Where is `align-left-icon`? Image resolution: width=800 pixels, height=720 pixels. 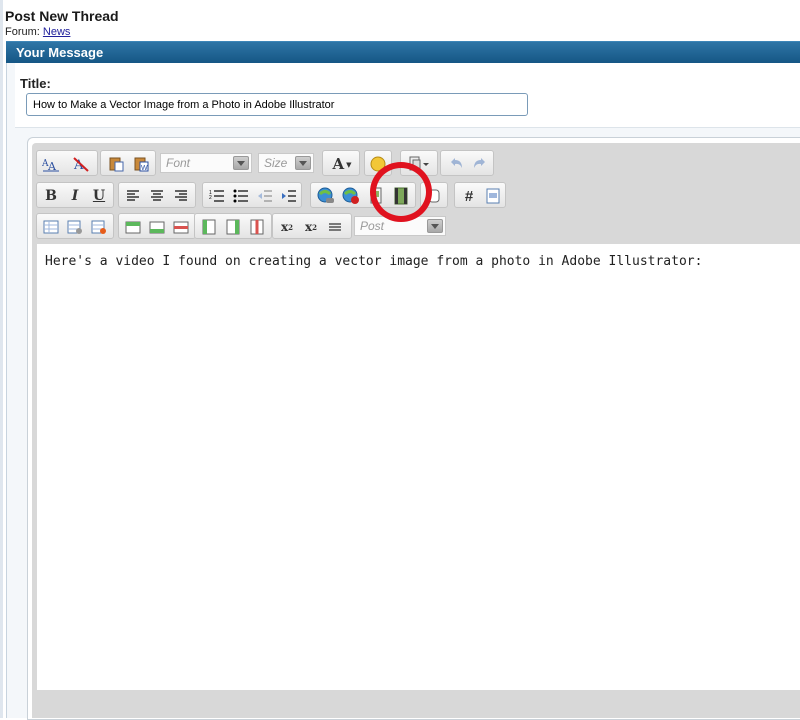
align-left-icon is located at coordinates (133, 196).